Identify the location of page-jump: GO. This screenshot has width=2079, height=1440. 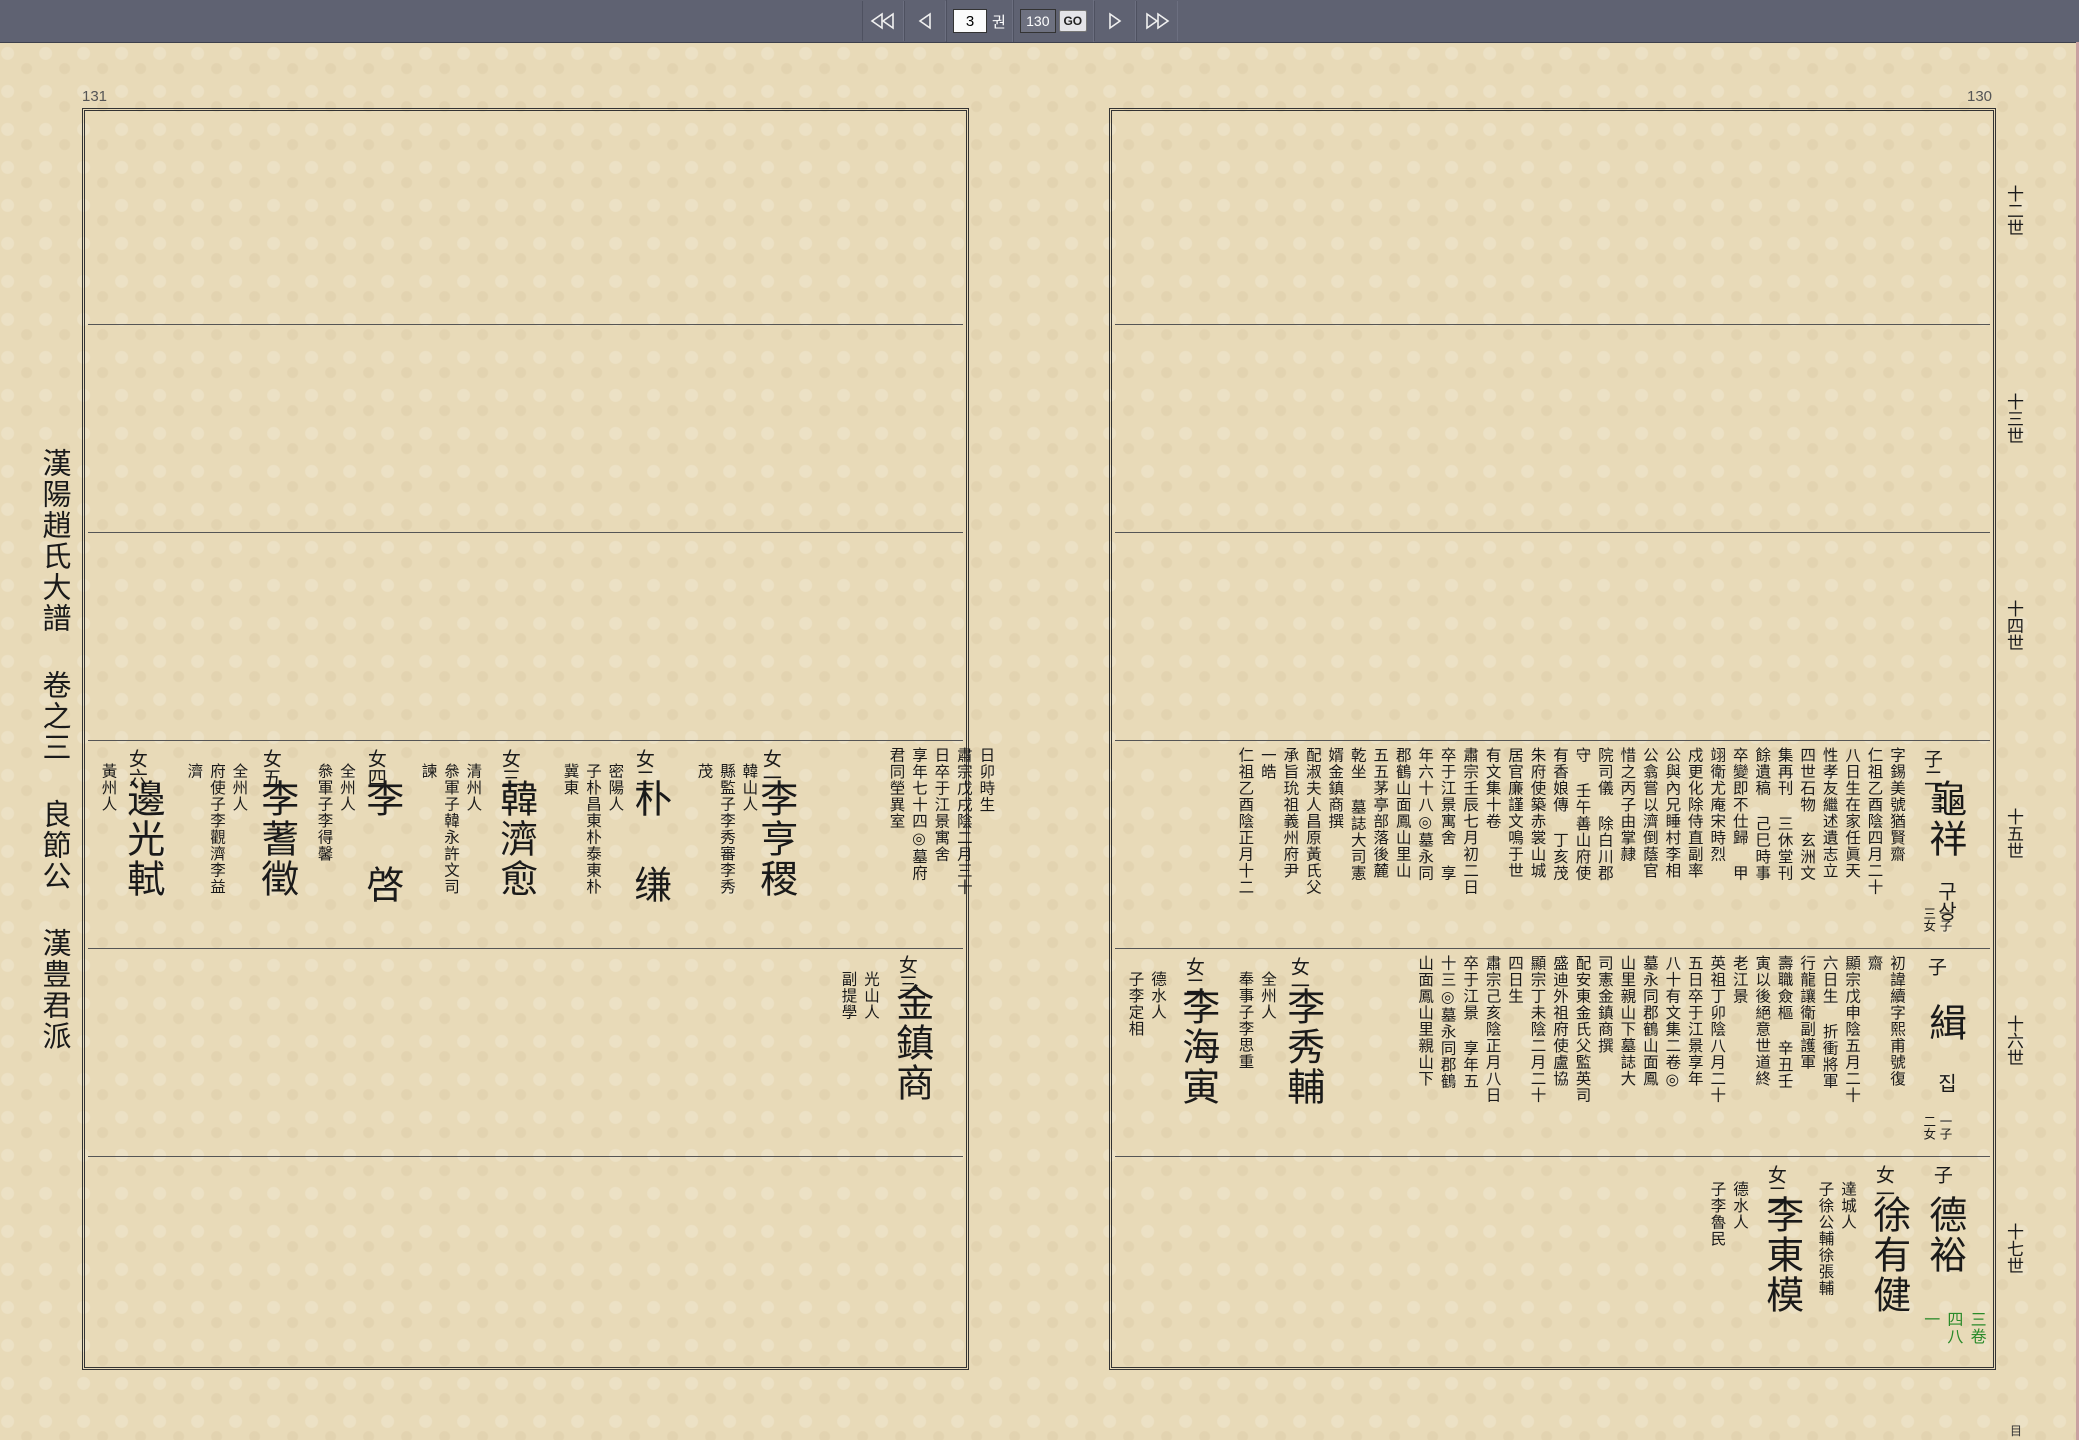
(1053, 21).